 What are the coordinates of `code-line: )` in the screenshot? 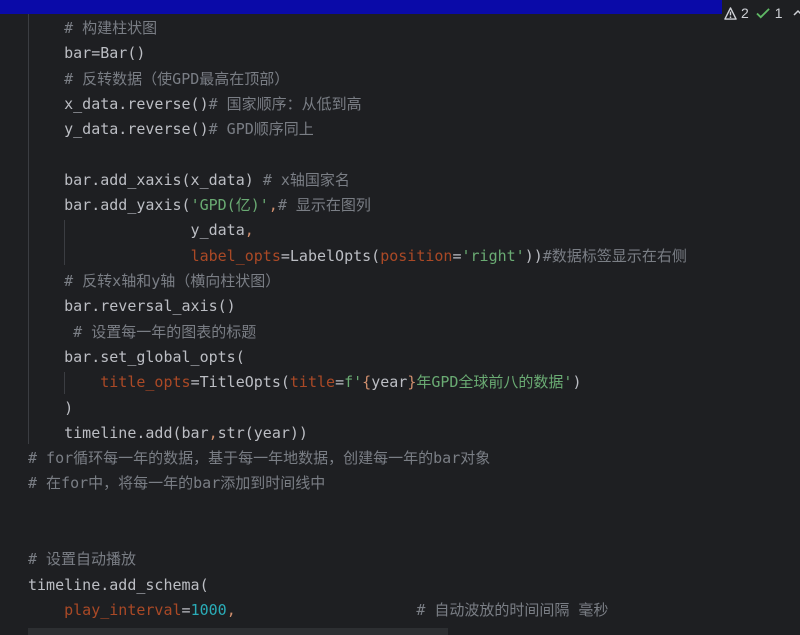 It's located at (50, 408).